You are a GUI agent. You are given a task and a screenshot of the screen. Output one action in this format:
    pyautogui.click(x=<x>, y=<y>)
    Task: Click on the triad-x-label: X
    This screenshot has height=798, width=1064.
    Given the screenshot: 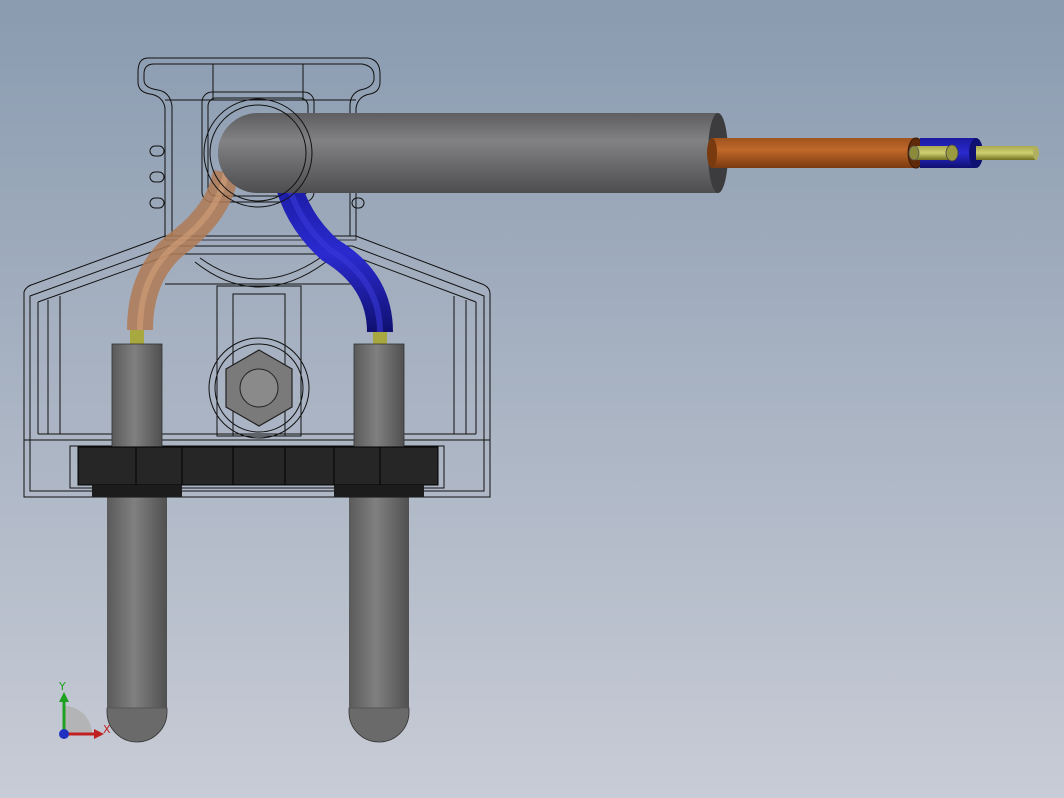 What is the action you would take?
    pyautogui.click(x=107, y=729)
    